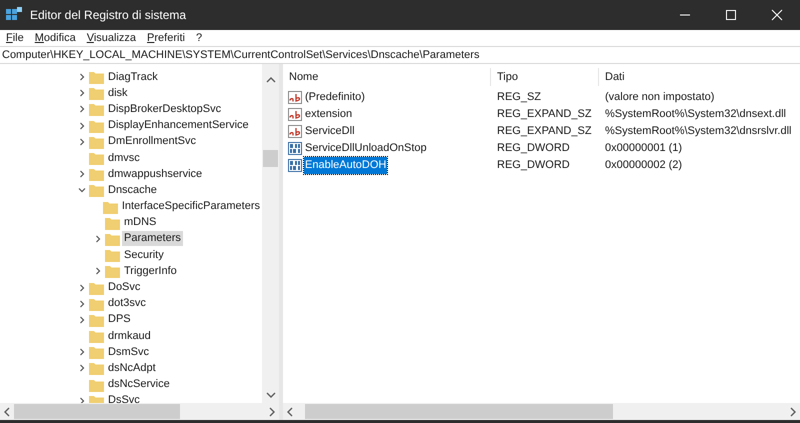 Image resolution: width=800 pixels, height=423 pixels. I want to click on scroll-up-icon, so click(271, 80).